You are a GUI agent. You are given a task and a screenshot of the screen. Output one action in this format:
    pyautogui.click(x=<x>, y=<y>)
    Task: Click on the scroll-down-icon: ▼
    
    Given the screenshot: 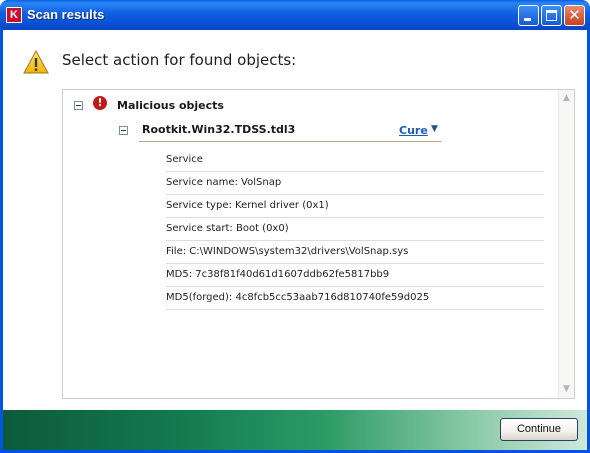 What is the action you would take?
    pyautogui.click(x=566, y=389)
    